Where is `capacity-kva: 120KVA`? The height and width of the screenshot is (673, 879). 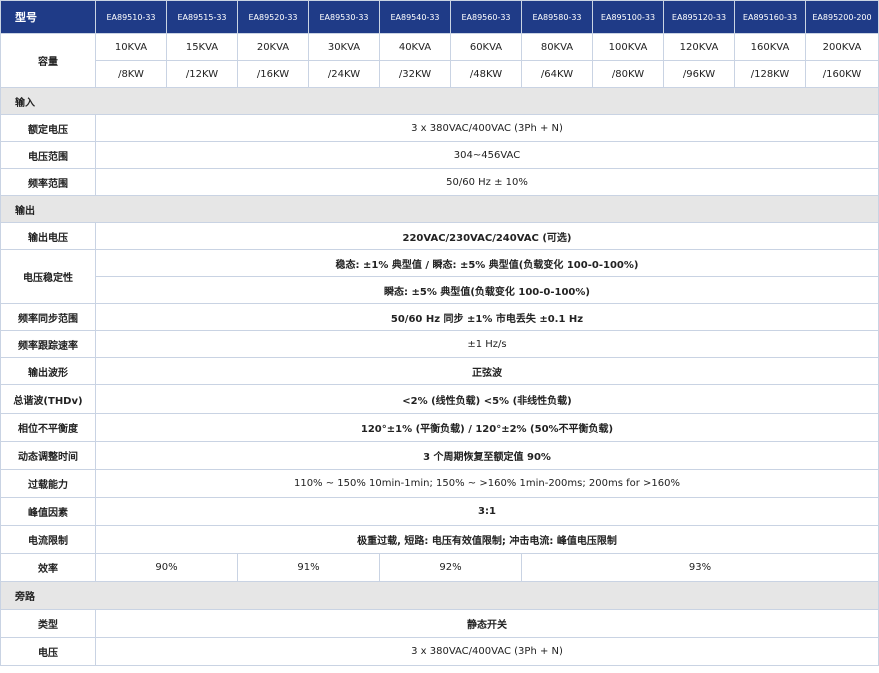
capacity-kva: 120KVA is located at coordinates (699, 47).